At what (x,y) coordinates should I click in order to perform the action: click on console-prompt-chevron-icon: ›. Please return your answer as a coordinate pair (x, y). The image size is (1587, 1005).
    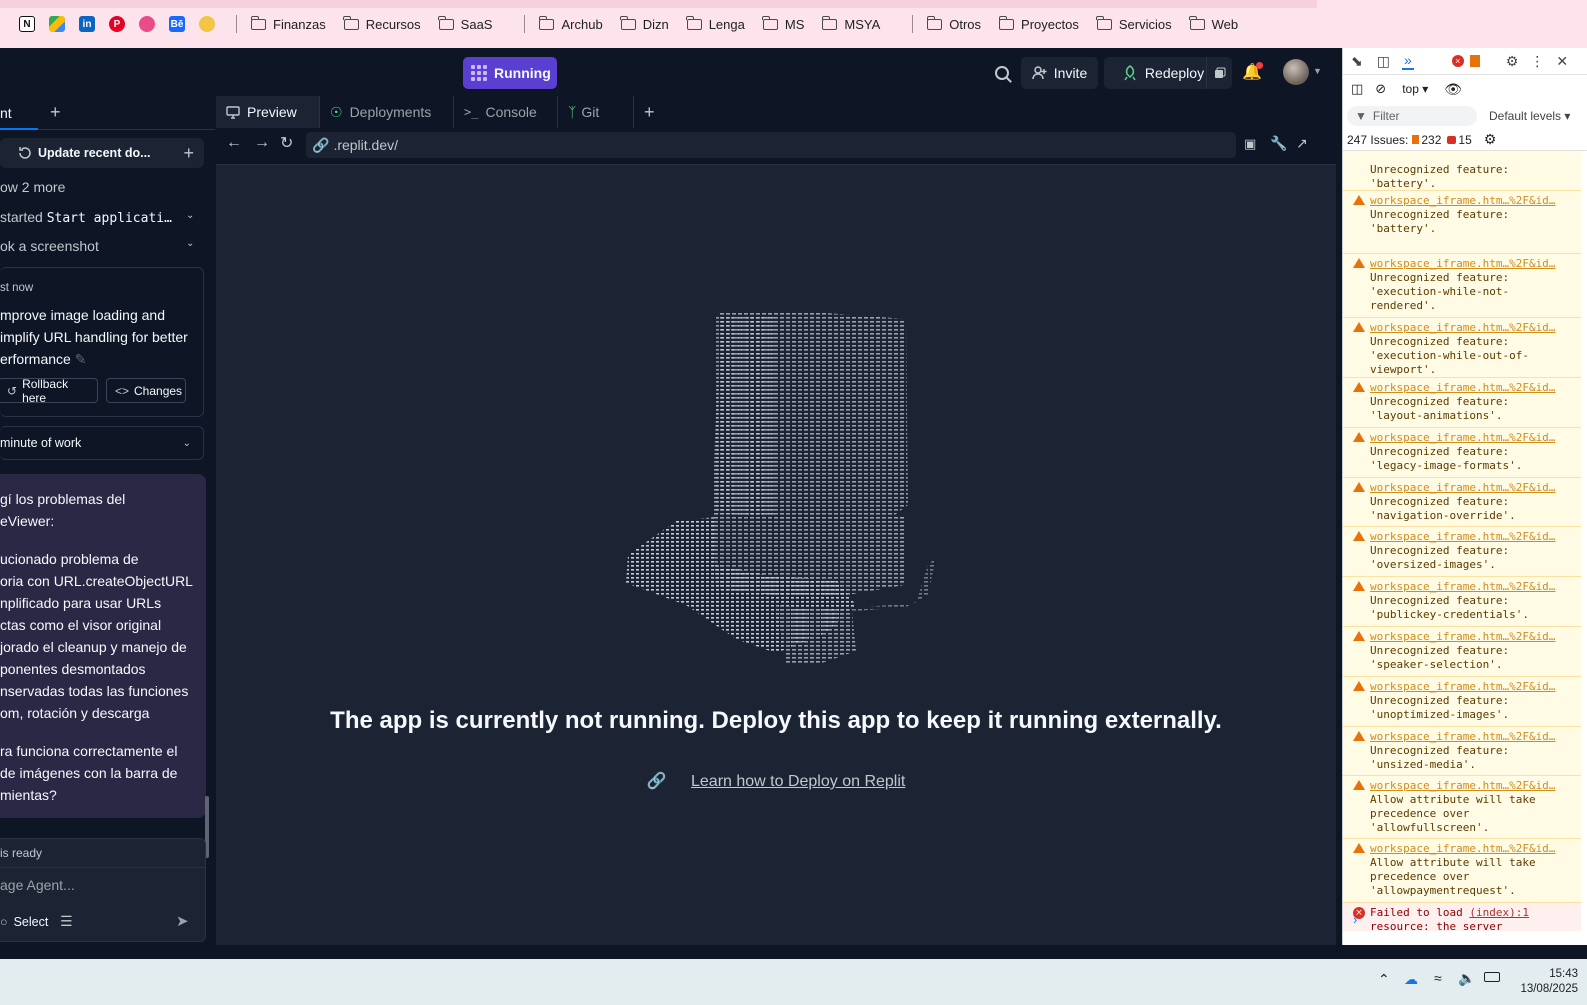
    Looking at the image, I should click on (1355, 919).